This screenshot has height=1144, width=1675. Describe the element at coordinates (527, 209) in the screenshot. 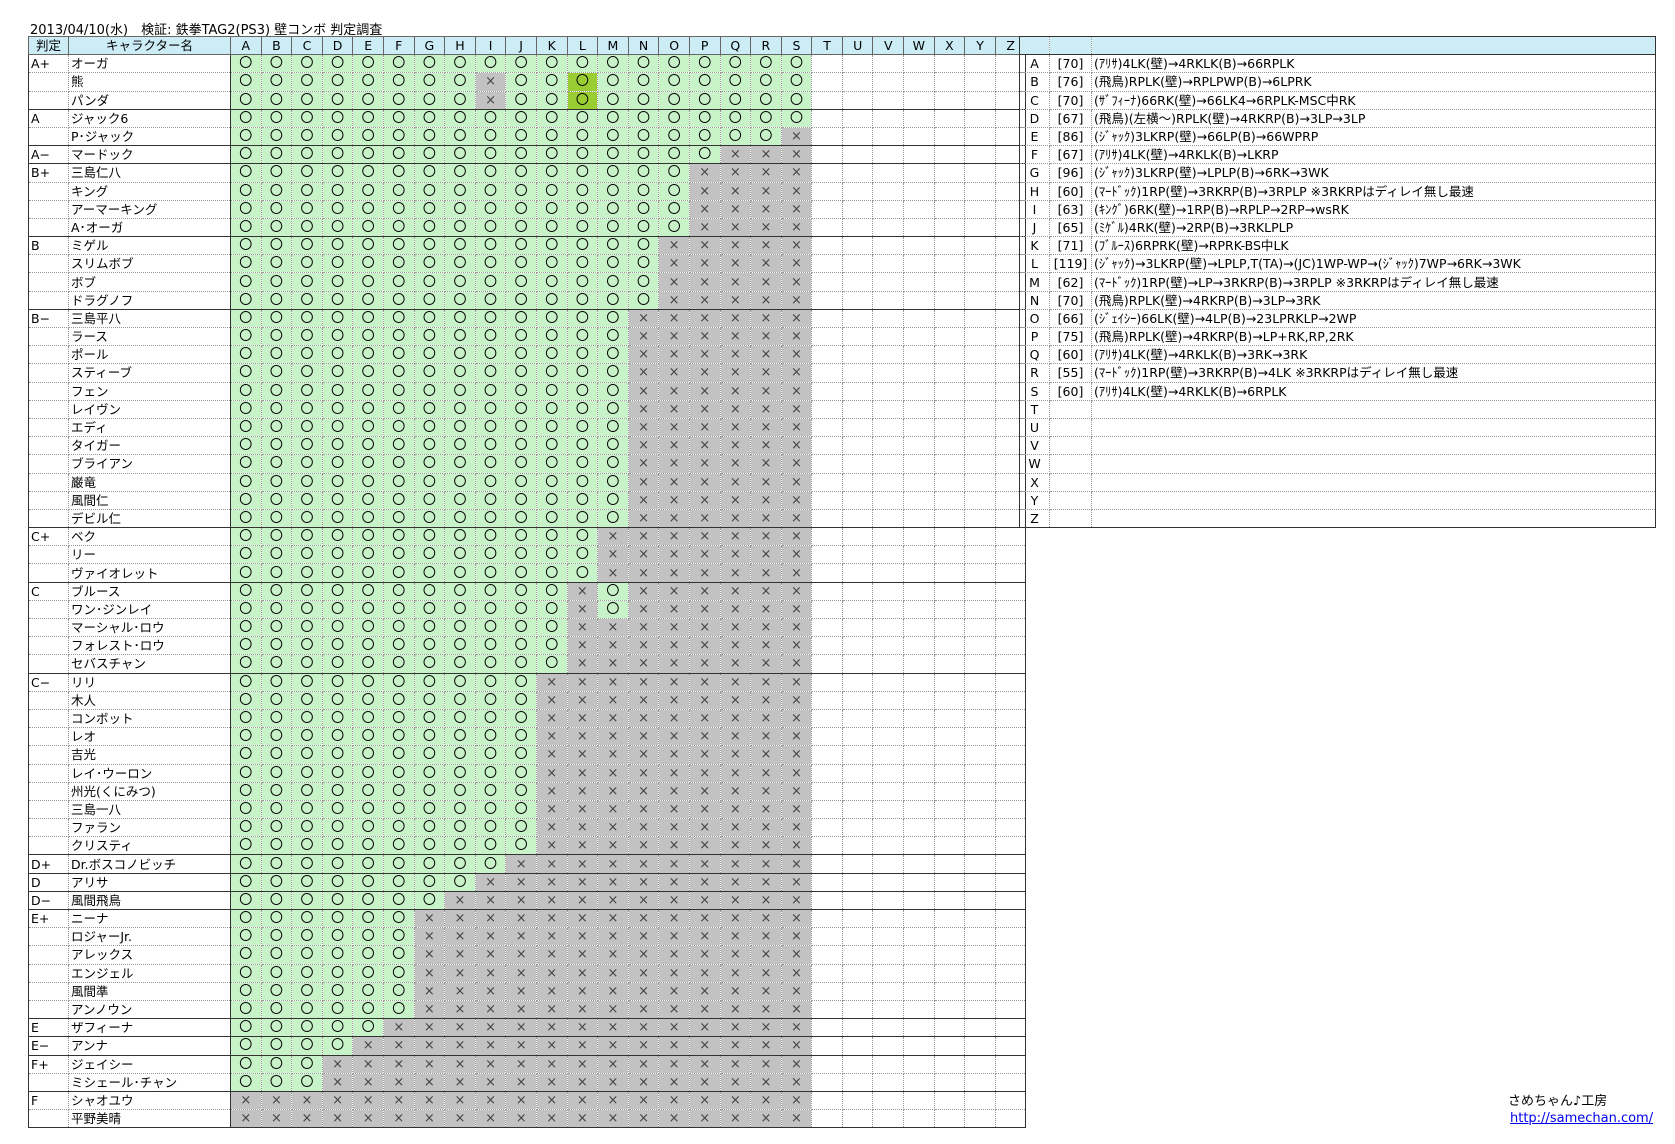

I see `table-row: アーマーキング〇〇〇〇〇〇〇〇〇〇〇〇〇〇〇 × × × ×` at that location.